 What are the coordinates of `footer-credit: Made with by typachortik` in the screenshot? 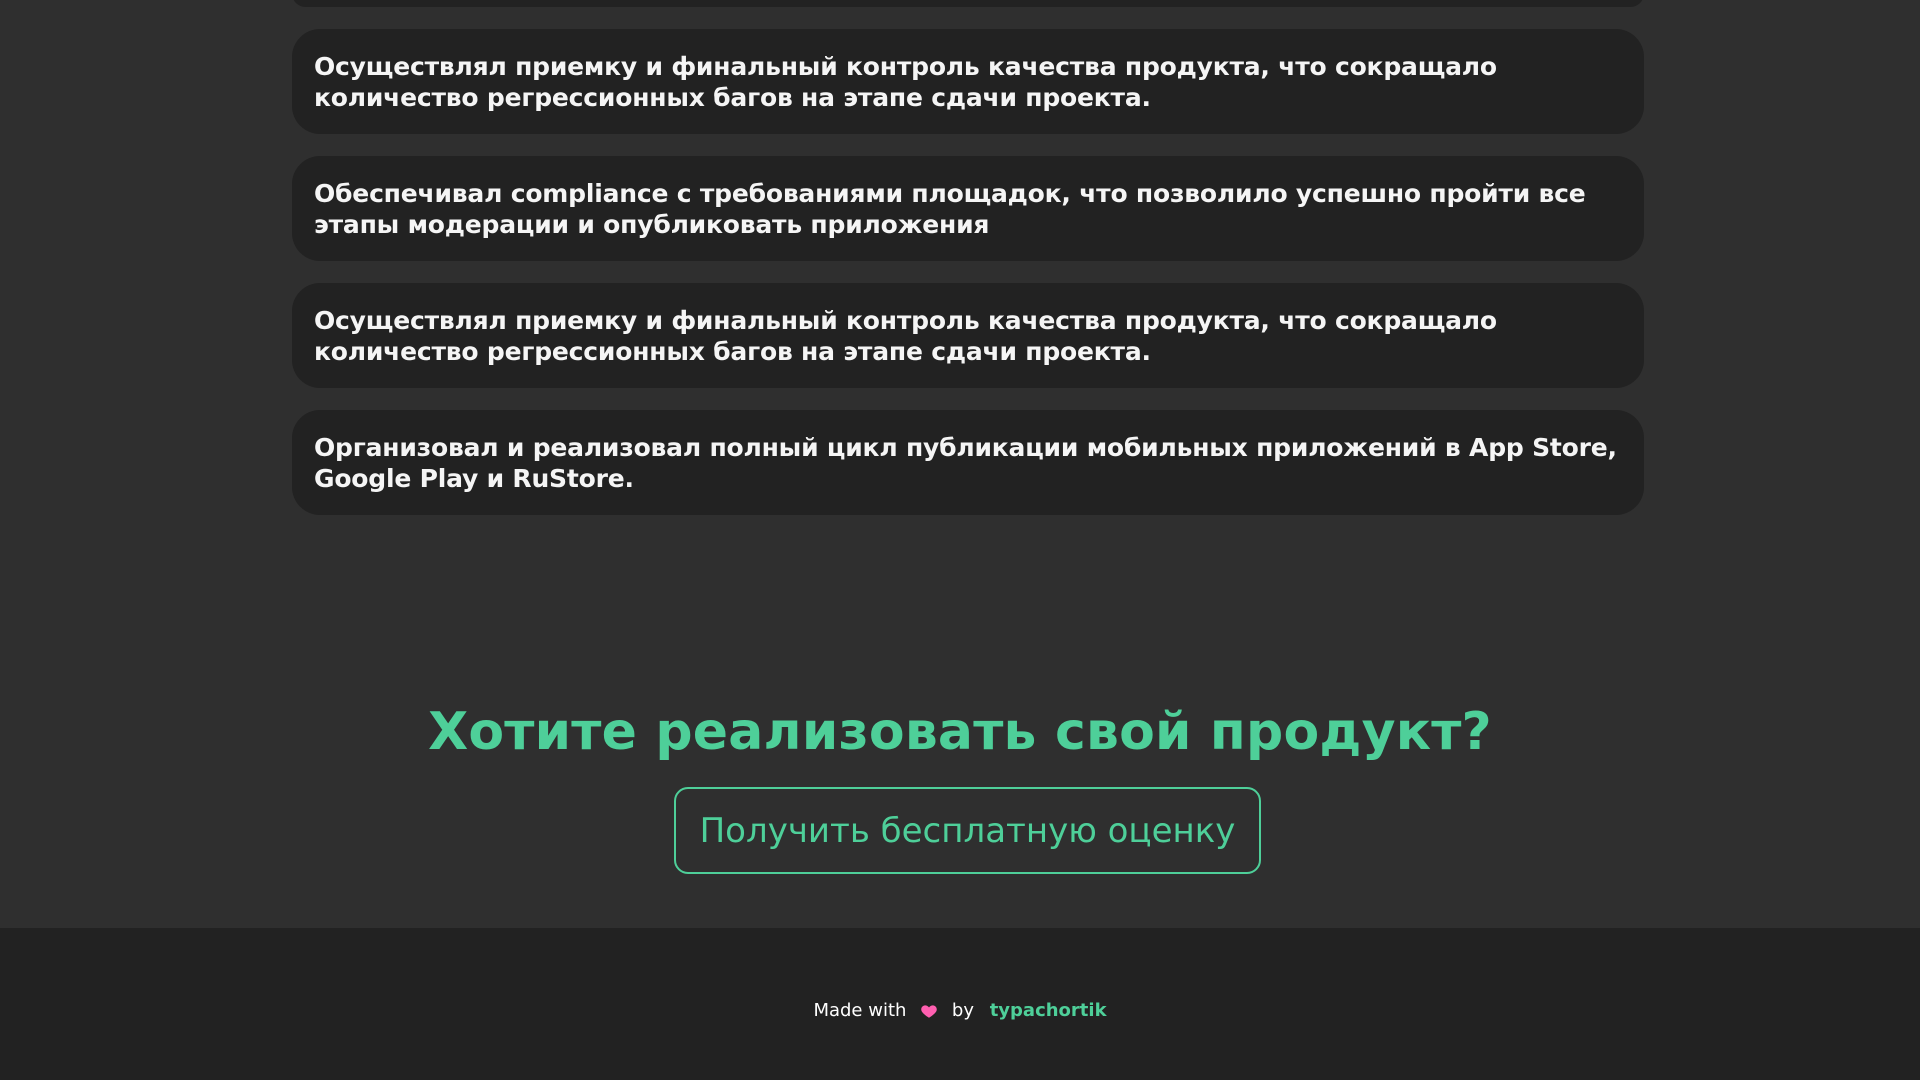 It's located at (960, 1011).